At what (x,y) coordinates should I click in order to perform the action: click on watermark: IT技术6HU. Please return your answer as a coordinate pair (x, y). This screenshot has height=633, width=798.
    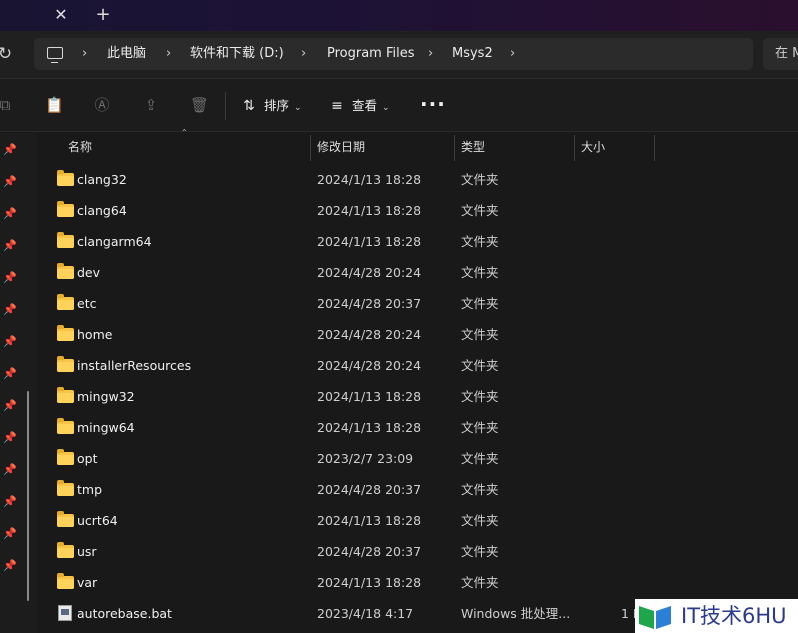
    Looking at the image, I should click on (716, 616).